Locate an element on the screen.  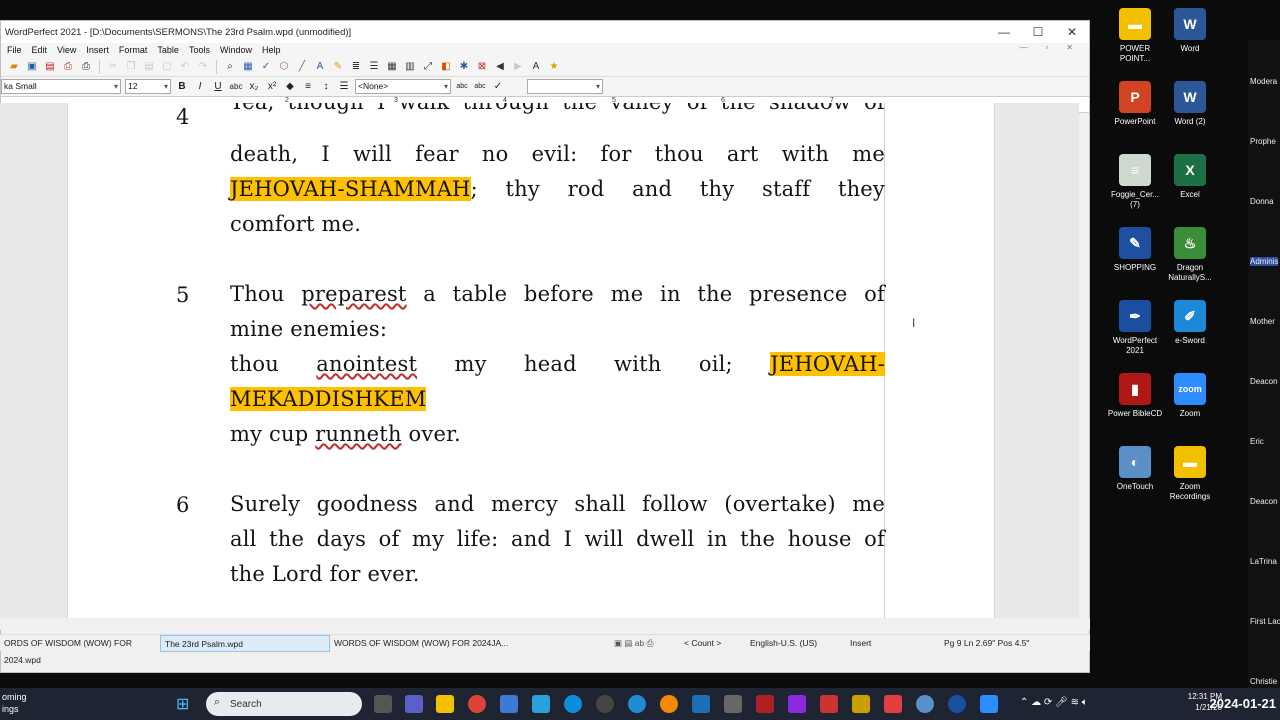
superscript-icon: x² is located at coordinates (272, 86).